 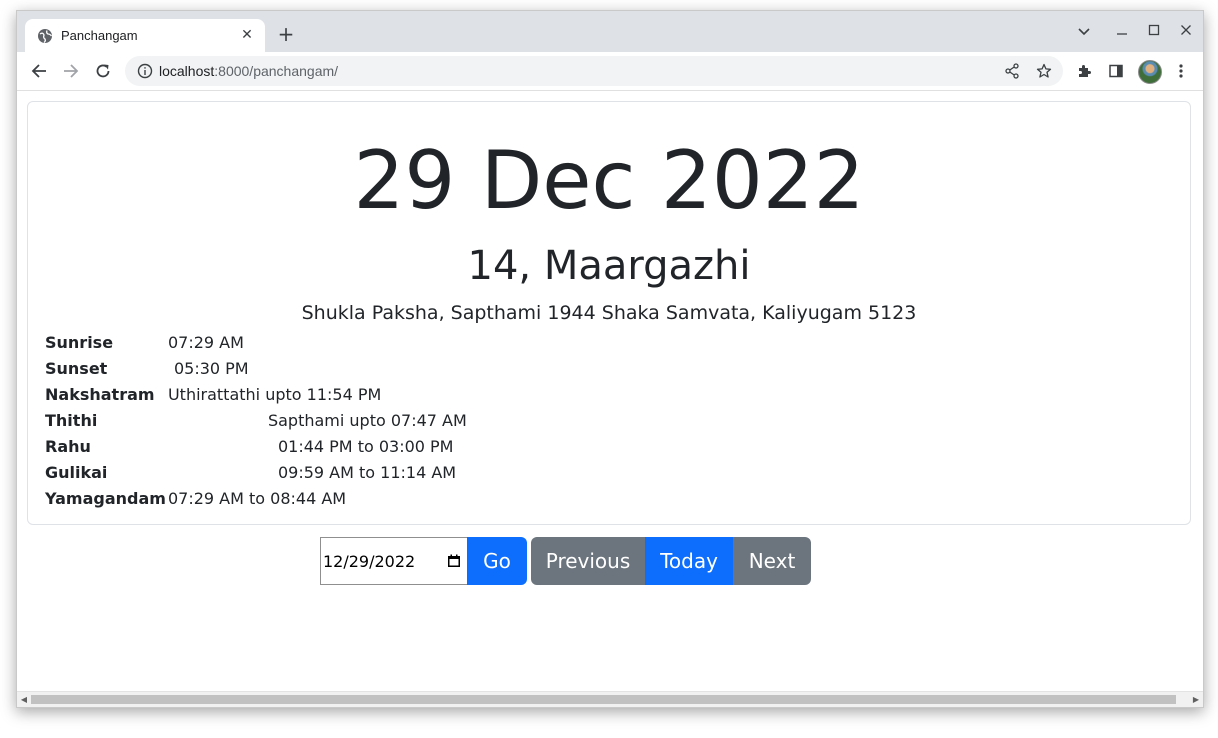 I want to click on table-row: Nakshatram Uthirattathi upto 11:54 PM, so click(x=256, y=394).